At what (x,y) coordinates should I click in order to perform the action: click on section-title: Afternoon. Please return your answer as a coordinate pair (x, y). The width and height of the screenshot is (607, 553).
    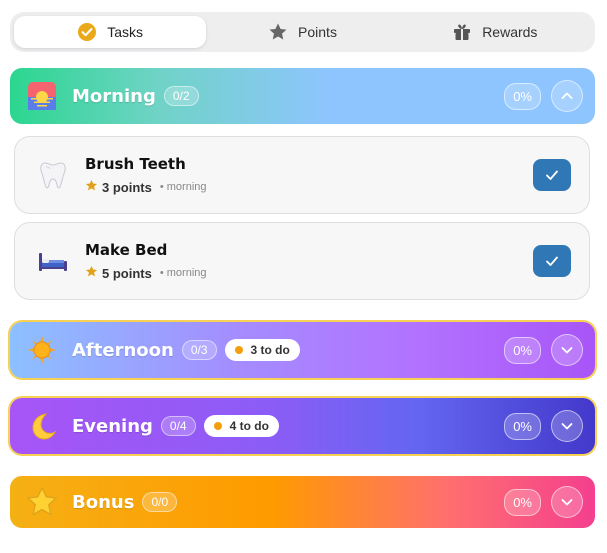
    Looking at the image, I should click on (123, 350).